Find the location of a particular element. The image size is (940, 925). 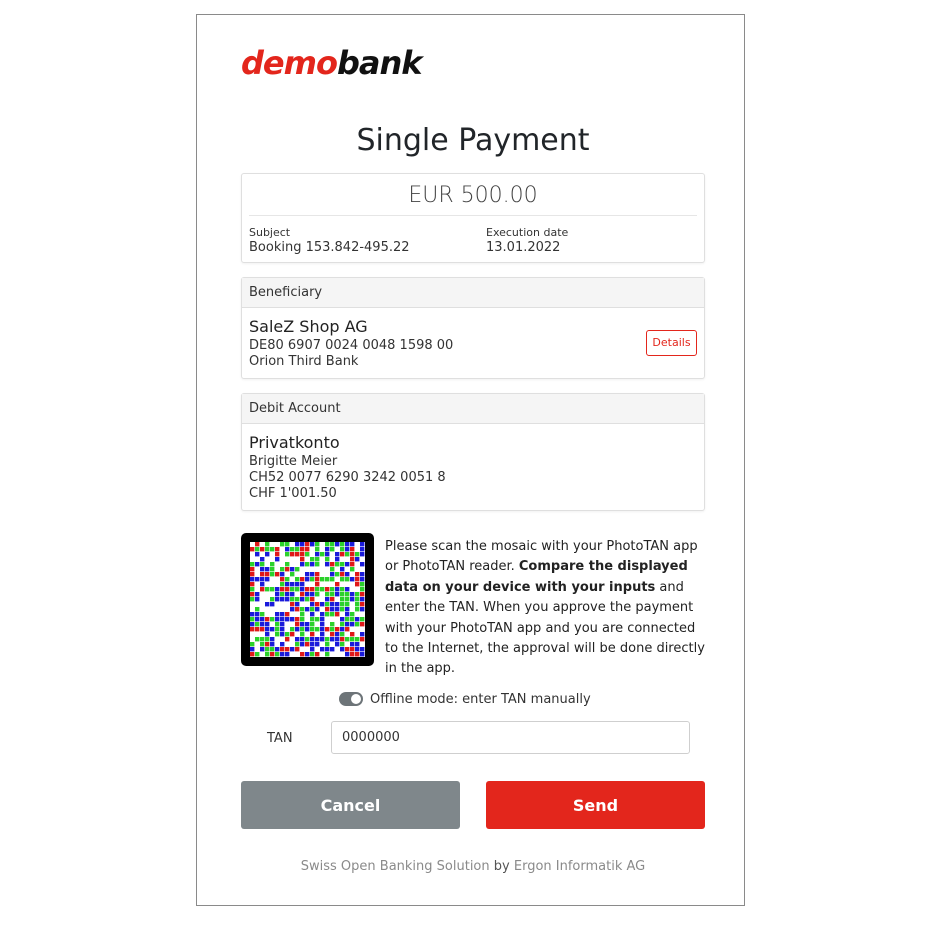

debit-account-header: Debit Account is located at coordinates (473, 409).